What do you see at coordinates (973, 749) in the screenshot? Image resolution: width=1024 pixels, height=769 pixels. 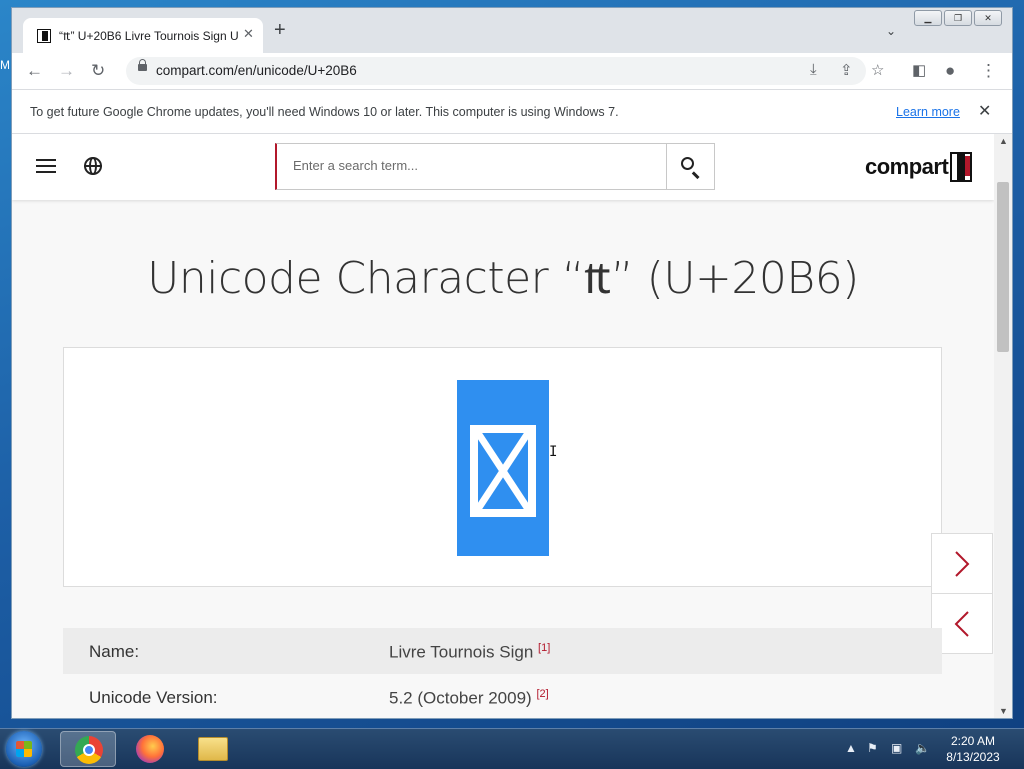 I see `taskbar-clock: 2:20 AM 8/13/2023` at bounding box center [973, 749].